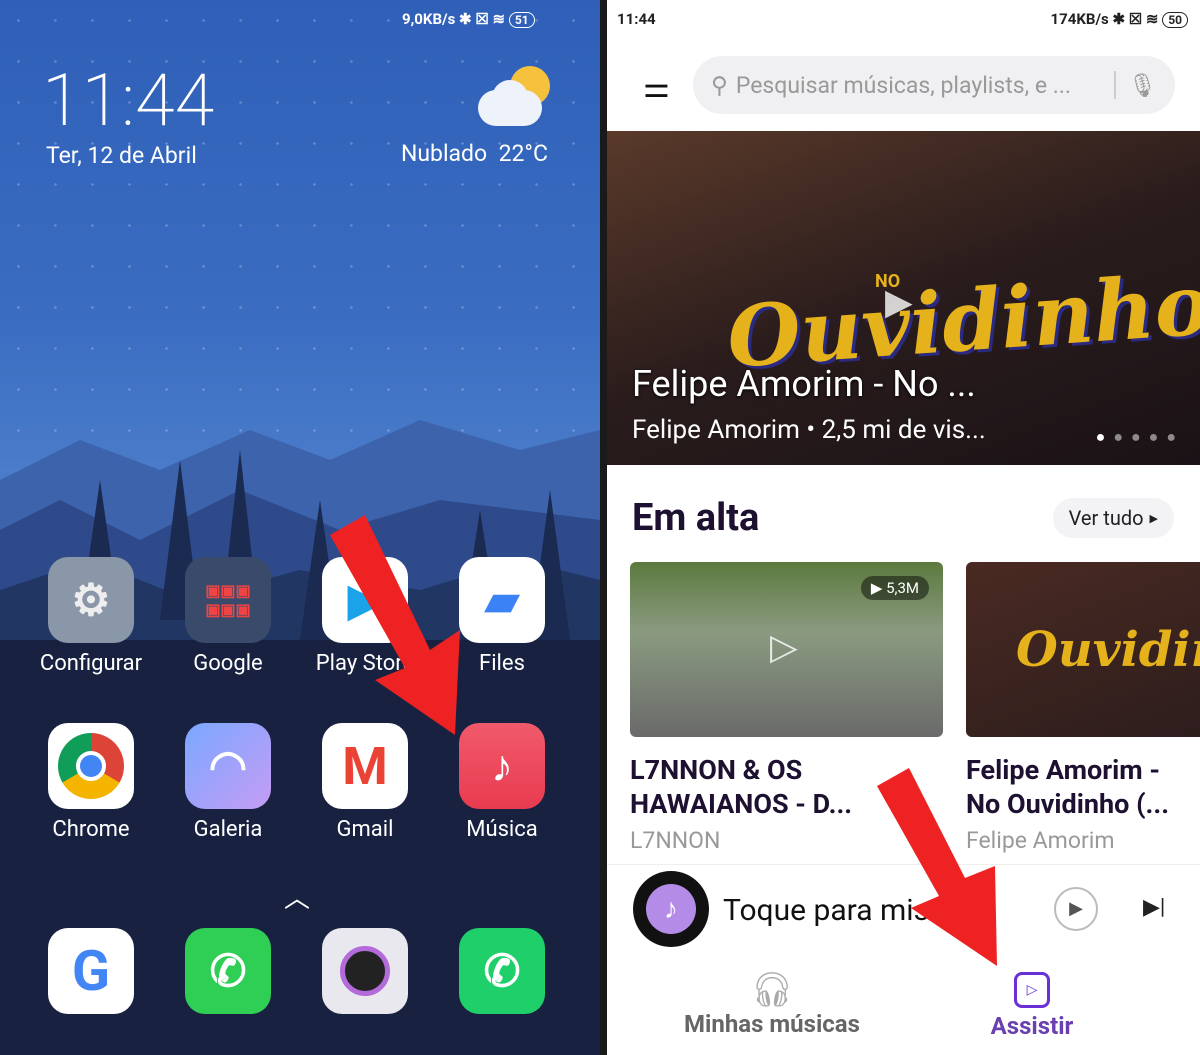 The image size is (1200, 1055). Describe the element at coordinates (1140, 437) in the screenshot. I see `carousel-dots: ●●●●●` at that location.